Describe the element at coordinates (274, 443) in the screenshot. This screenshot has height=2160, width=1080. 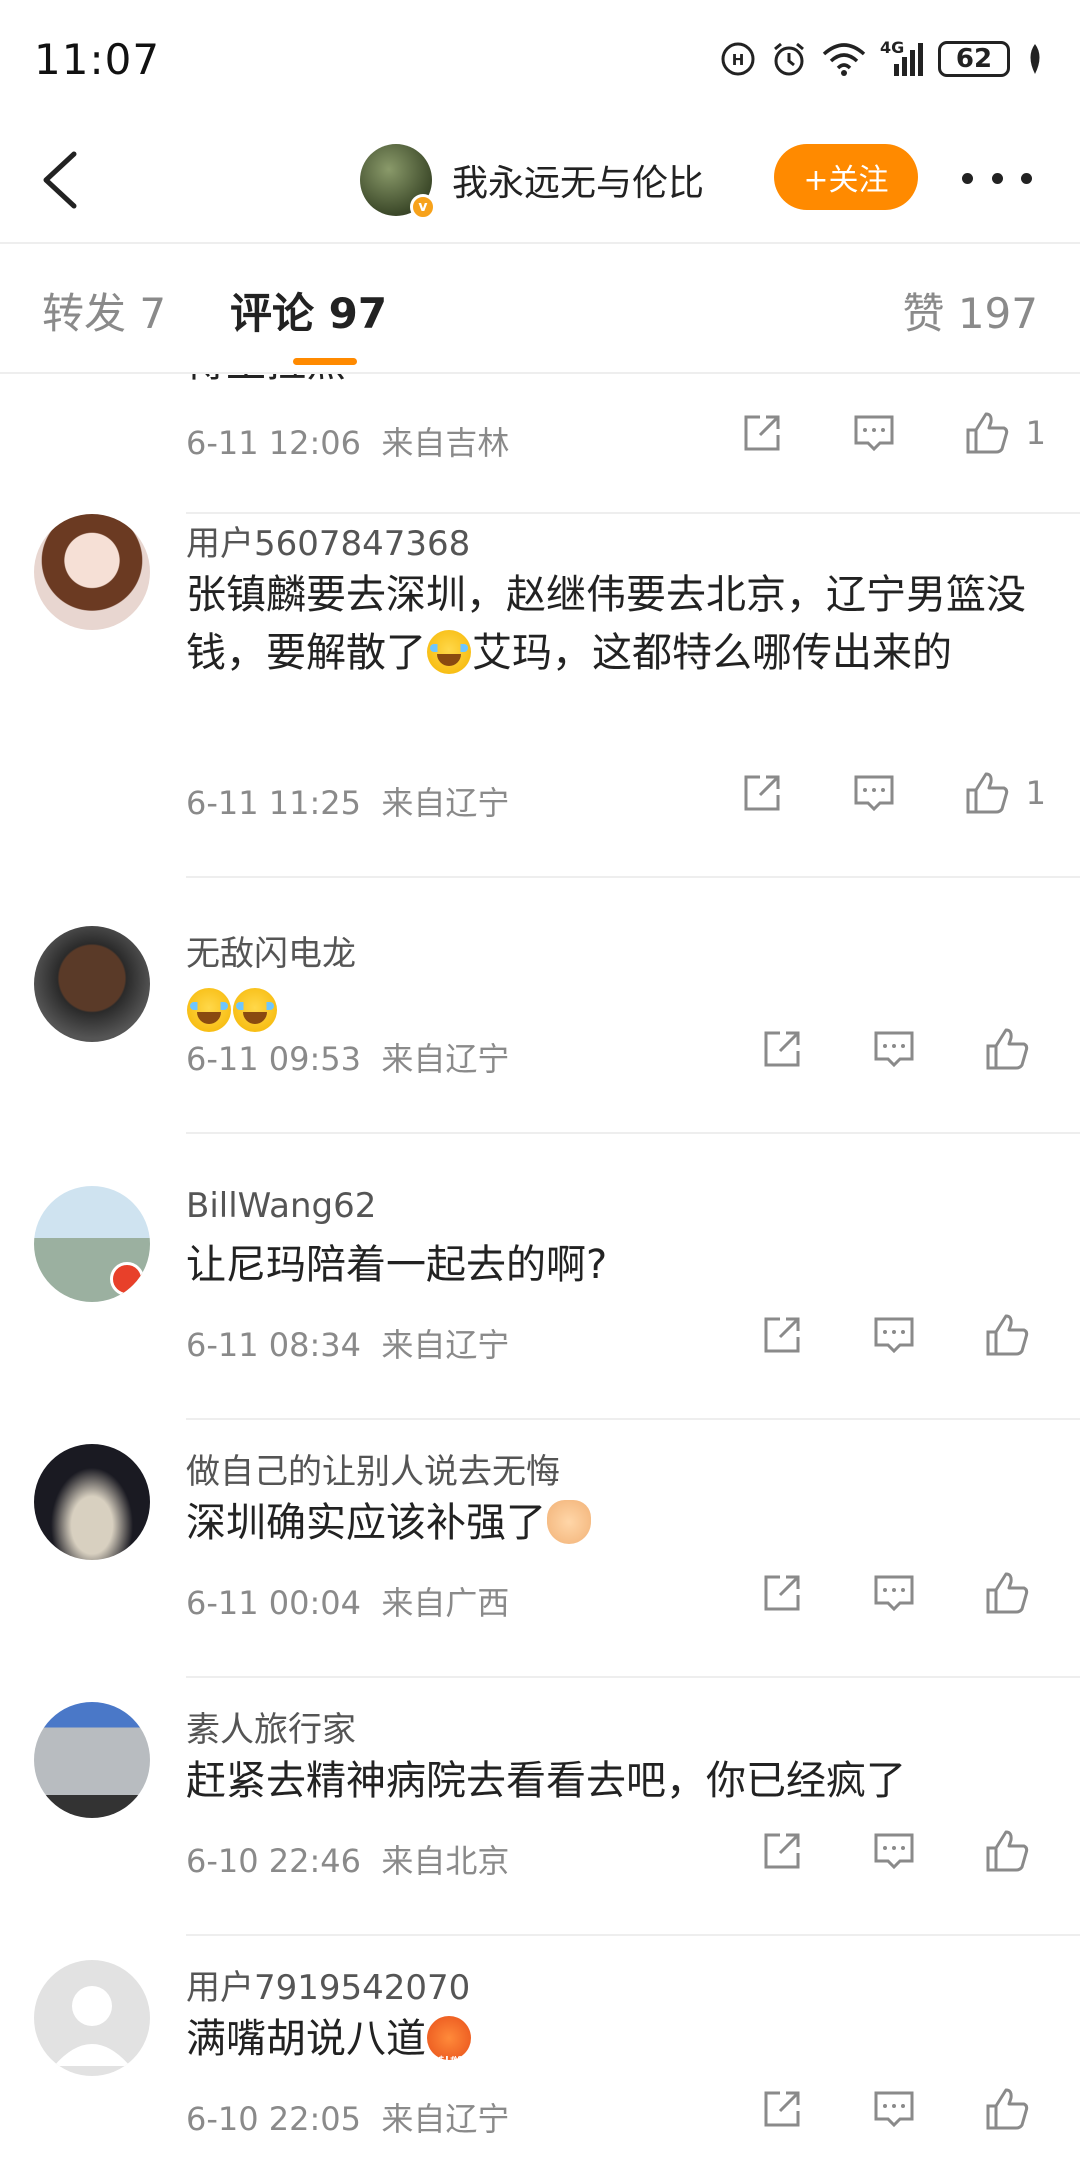
I see `comment-time: 6-11 12:06` at that location.